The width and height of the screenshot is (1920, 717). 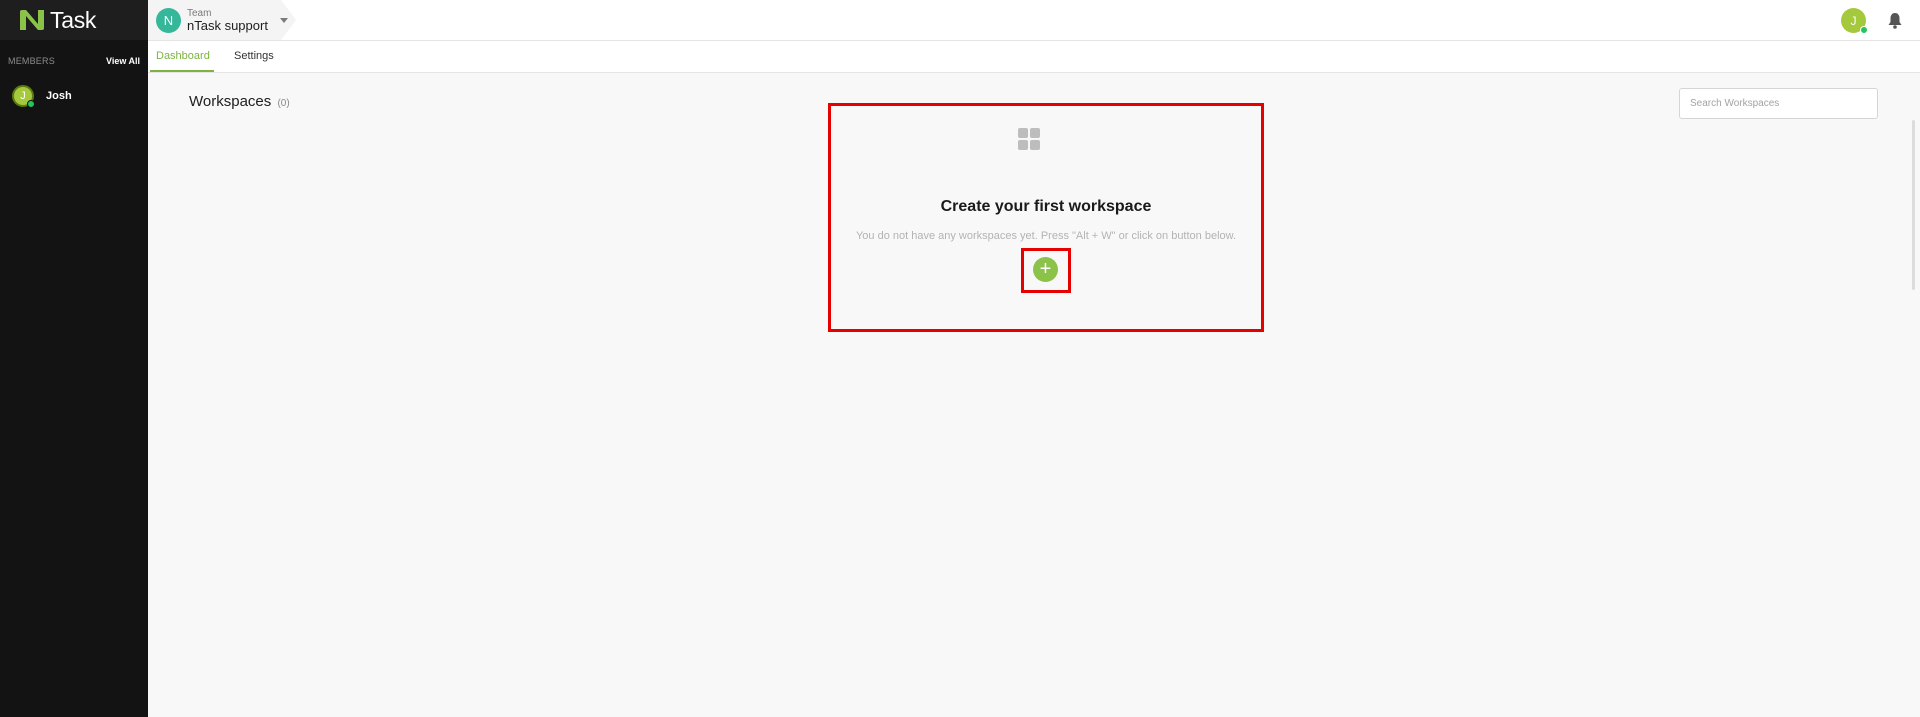 I want to click on members-header: MEMBERS View All, so click(x=74, y=61).